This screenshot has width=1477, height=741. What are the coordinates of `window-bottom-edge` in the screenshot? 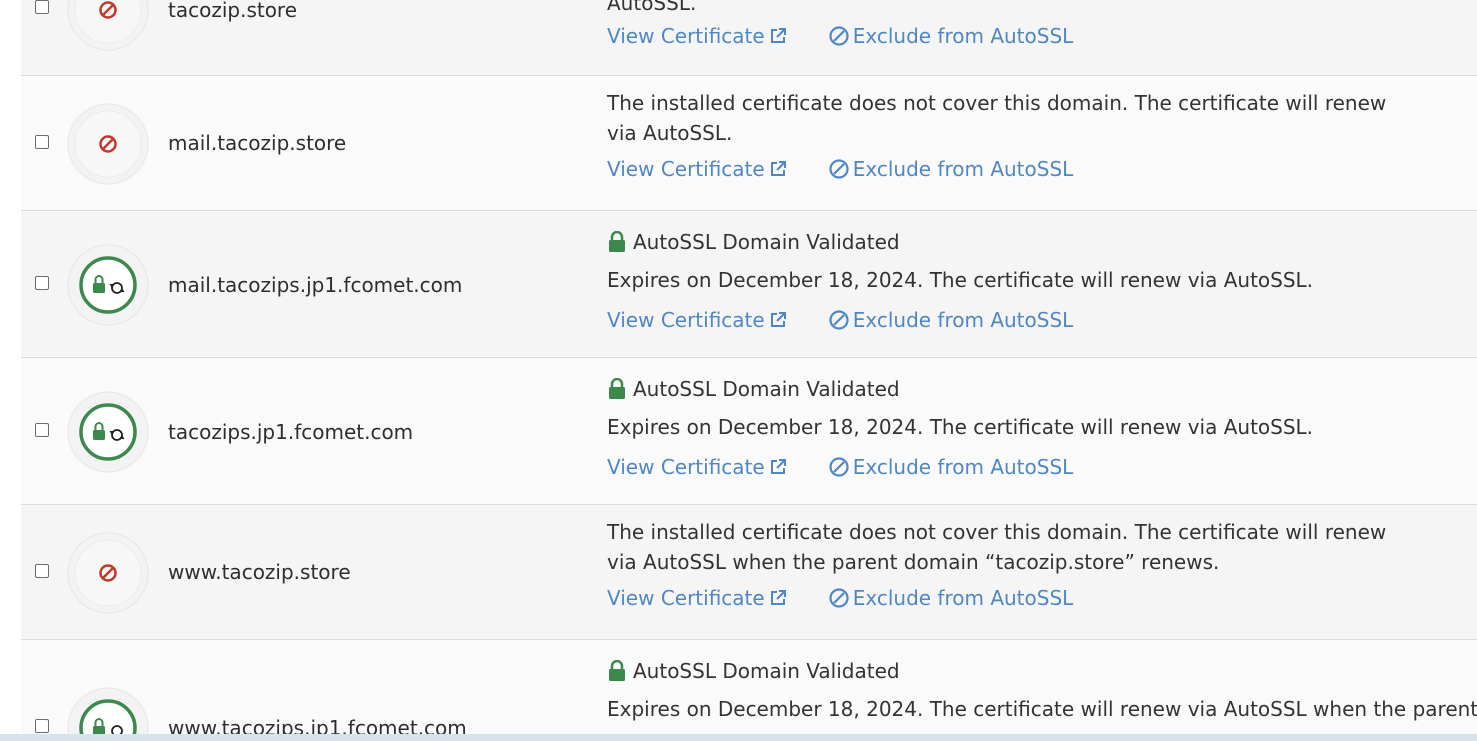 It's located at (738, 737).